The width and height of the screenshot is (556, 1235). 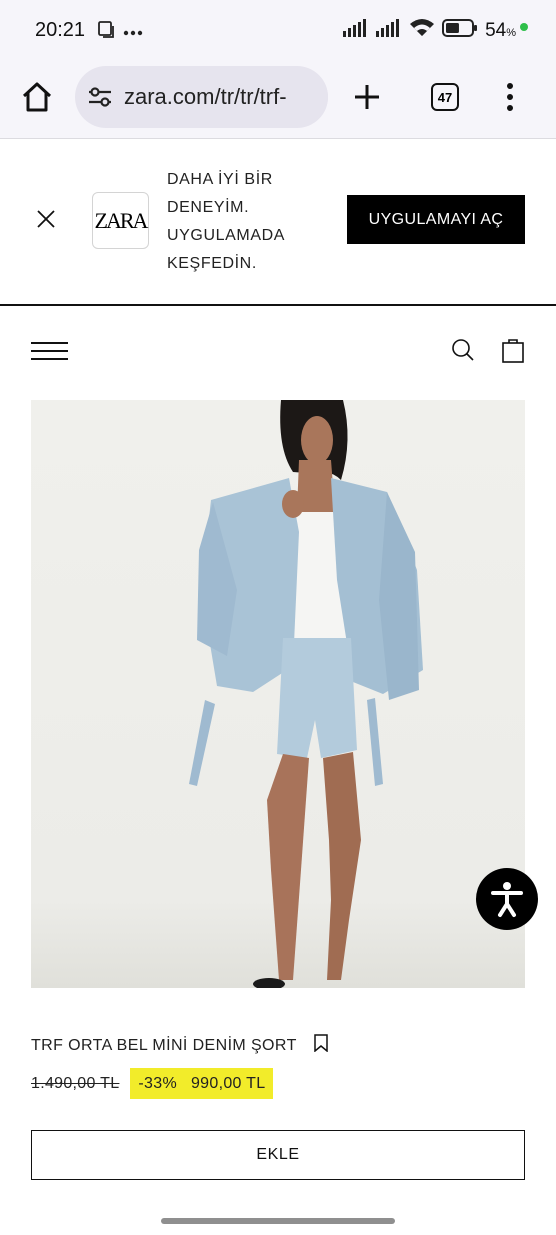 I want to click on site-header, so click(x=278, y=354).